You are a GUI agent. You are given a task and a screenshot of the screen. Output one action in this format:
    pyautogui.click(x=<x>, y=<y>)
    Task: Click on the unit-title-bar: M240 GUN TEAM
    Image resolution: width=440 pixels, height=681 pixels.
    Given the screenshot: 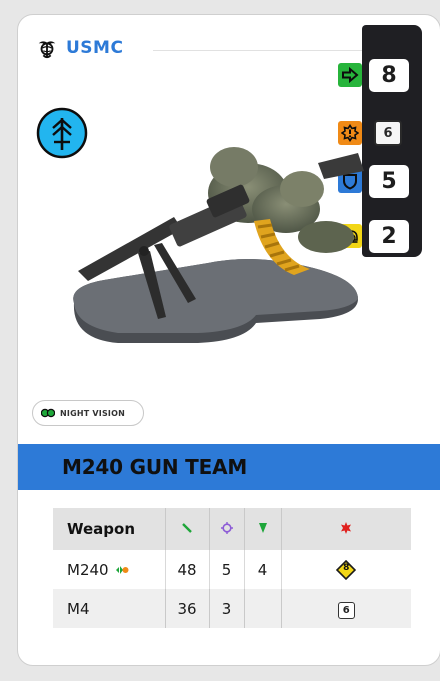 What is the action you would take?
    pyautogui.click(x=229, y=467)
    